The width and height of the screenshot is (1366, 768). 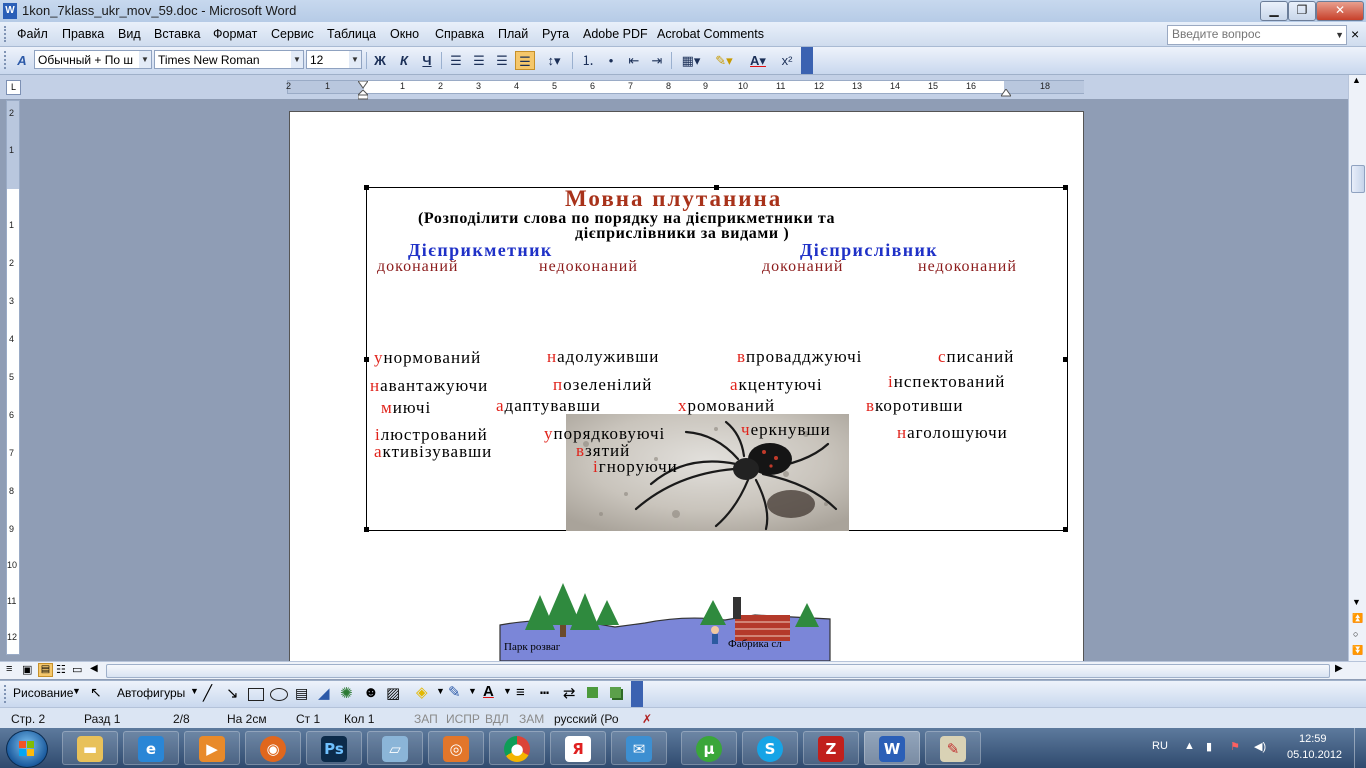 I want to click on line-spacing-icon: ↕▾, so click(x=554, y=60).